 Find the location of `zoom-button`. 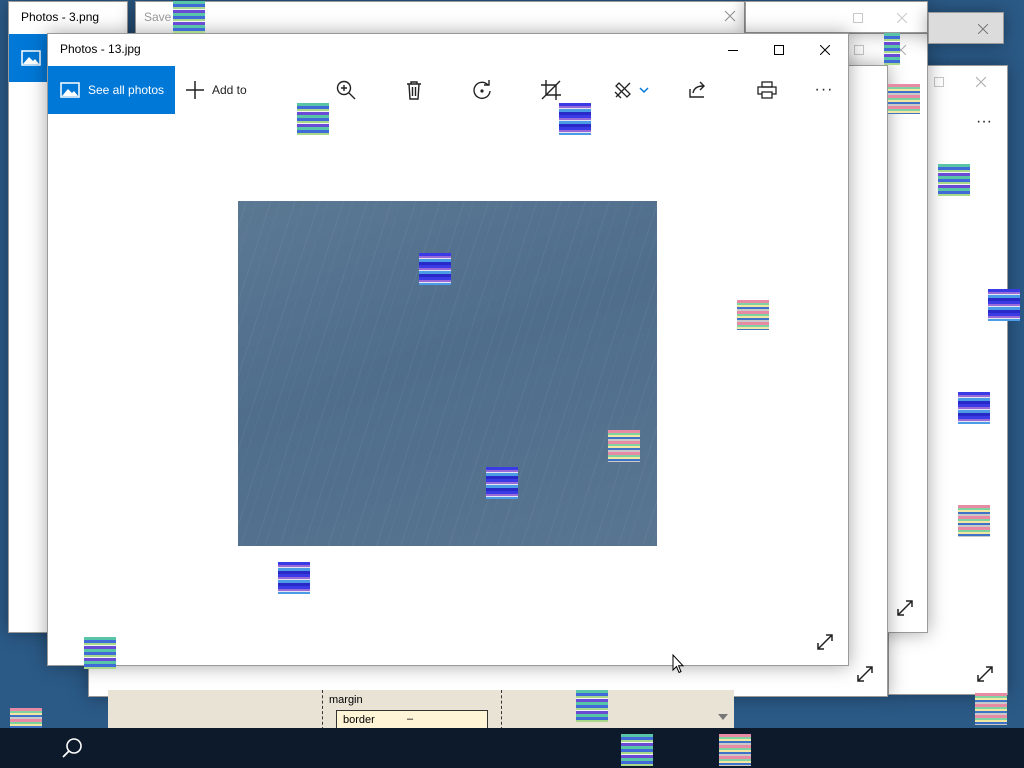

zoom-button is located at coordinates (346, 90).